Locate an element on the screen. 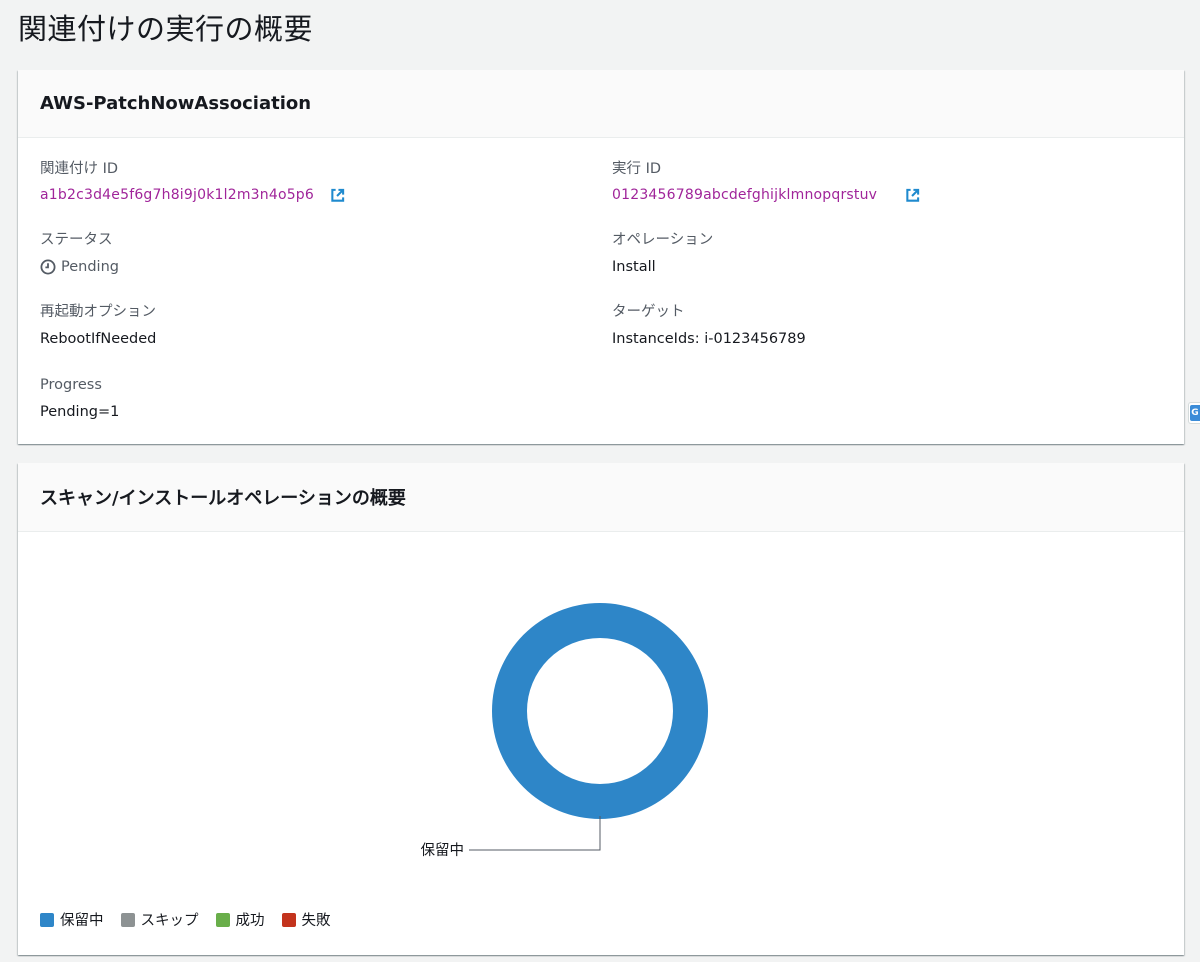 The width and height of the screenshot is (1200, 962). callout-label: 保留中 is located at coordinates (443, 850).